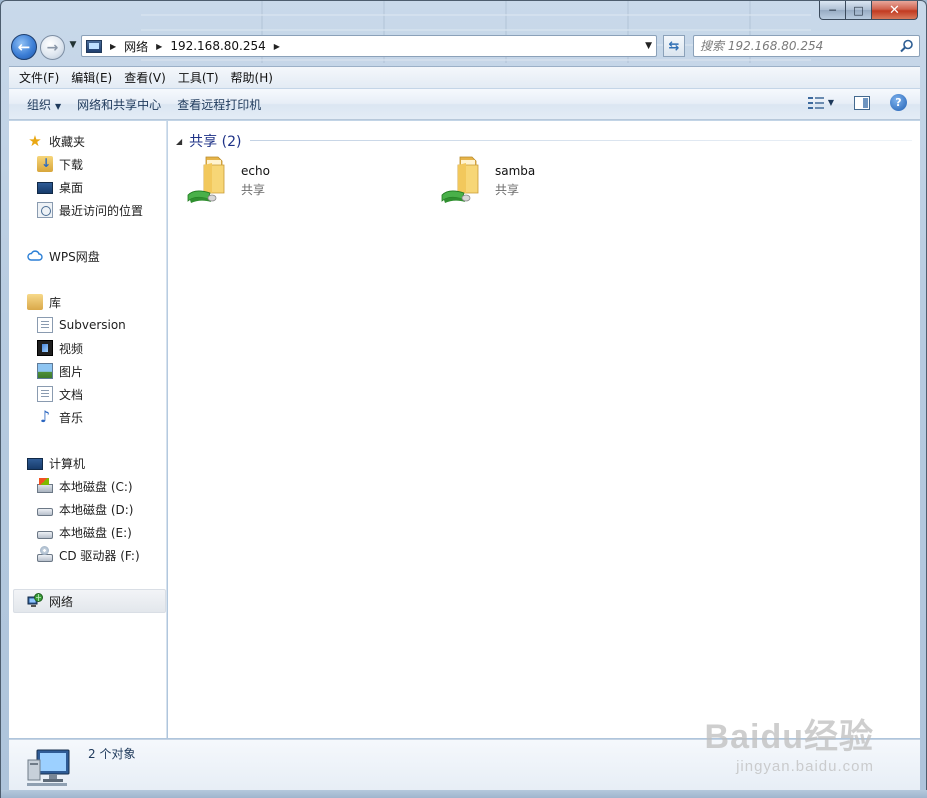  What do you see at coordinates (74, 256) in the screenshot?
I see `sidebar-item-label: WPS网盘` at bounding box center [74, 256].